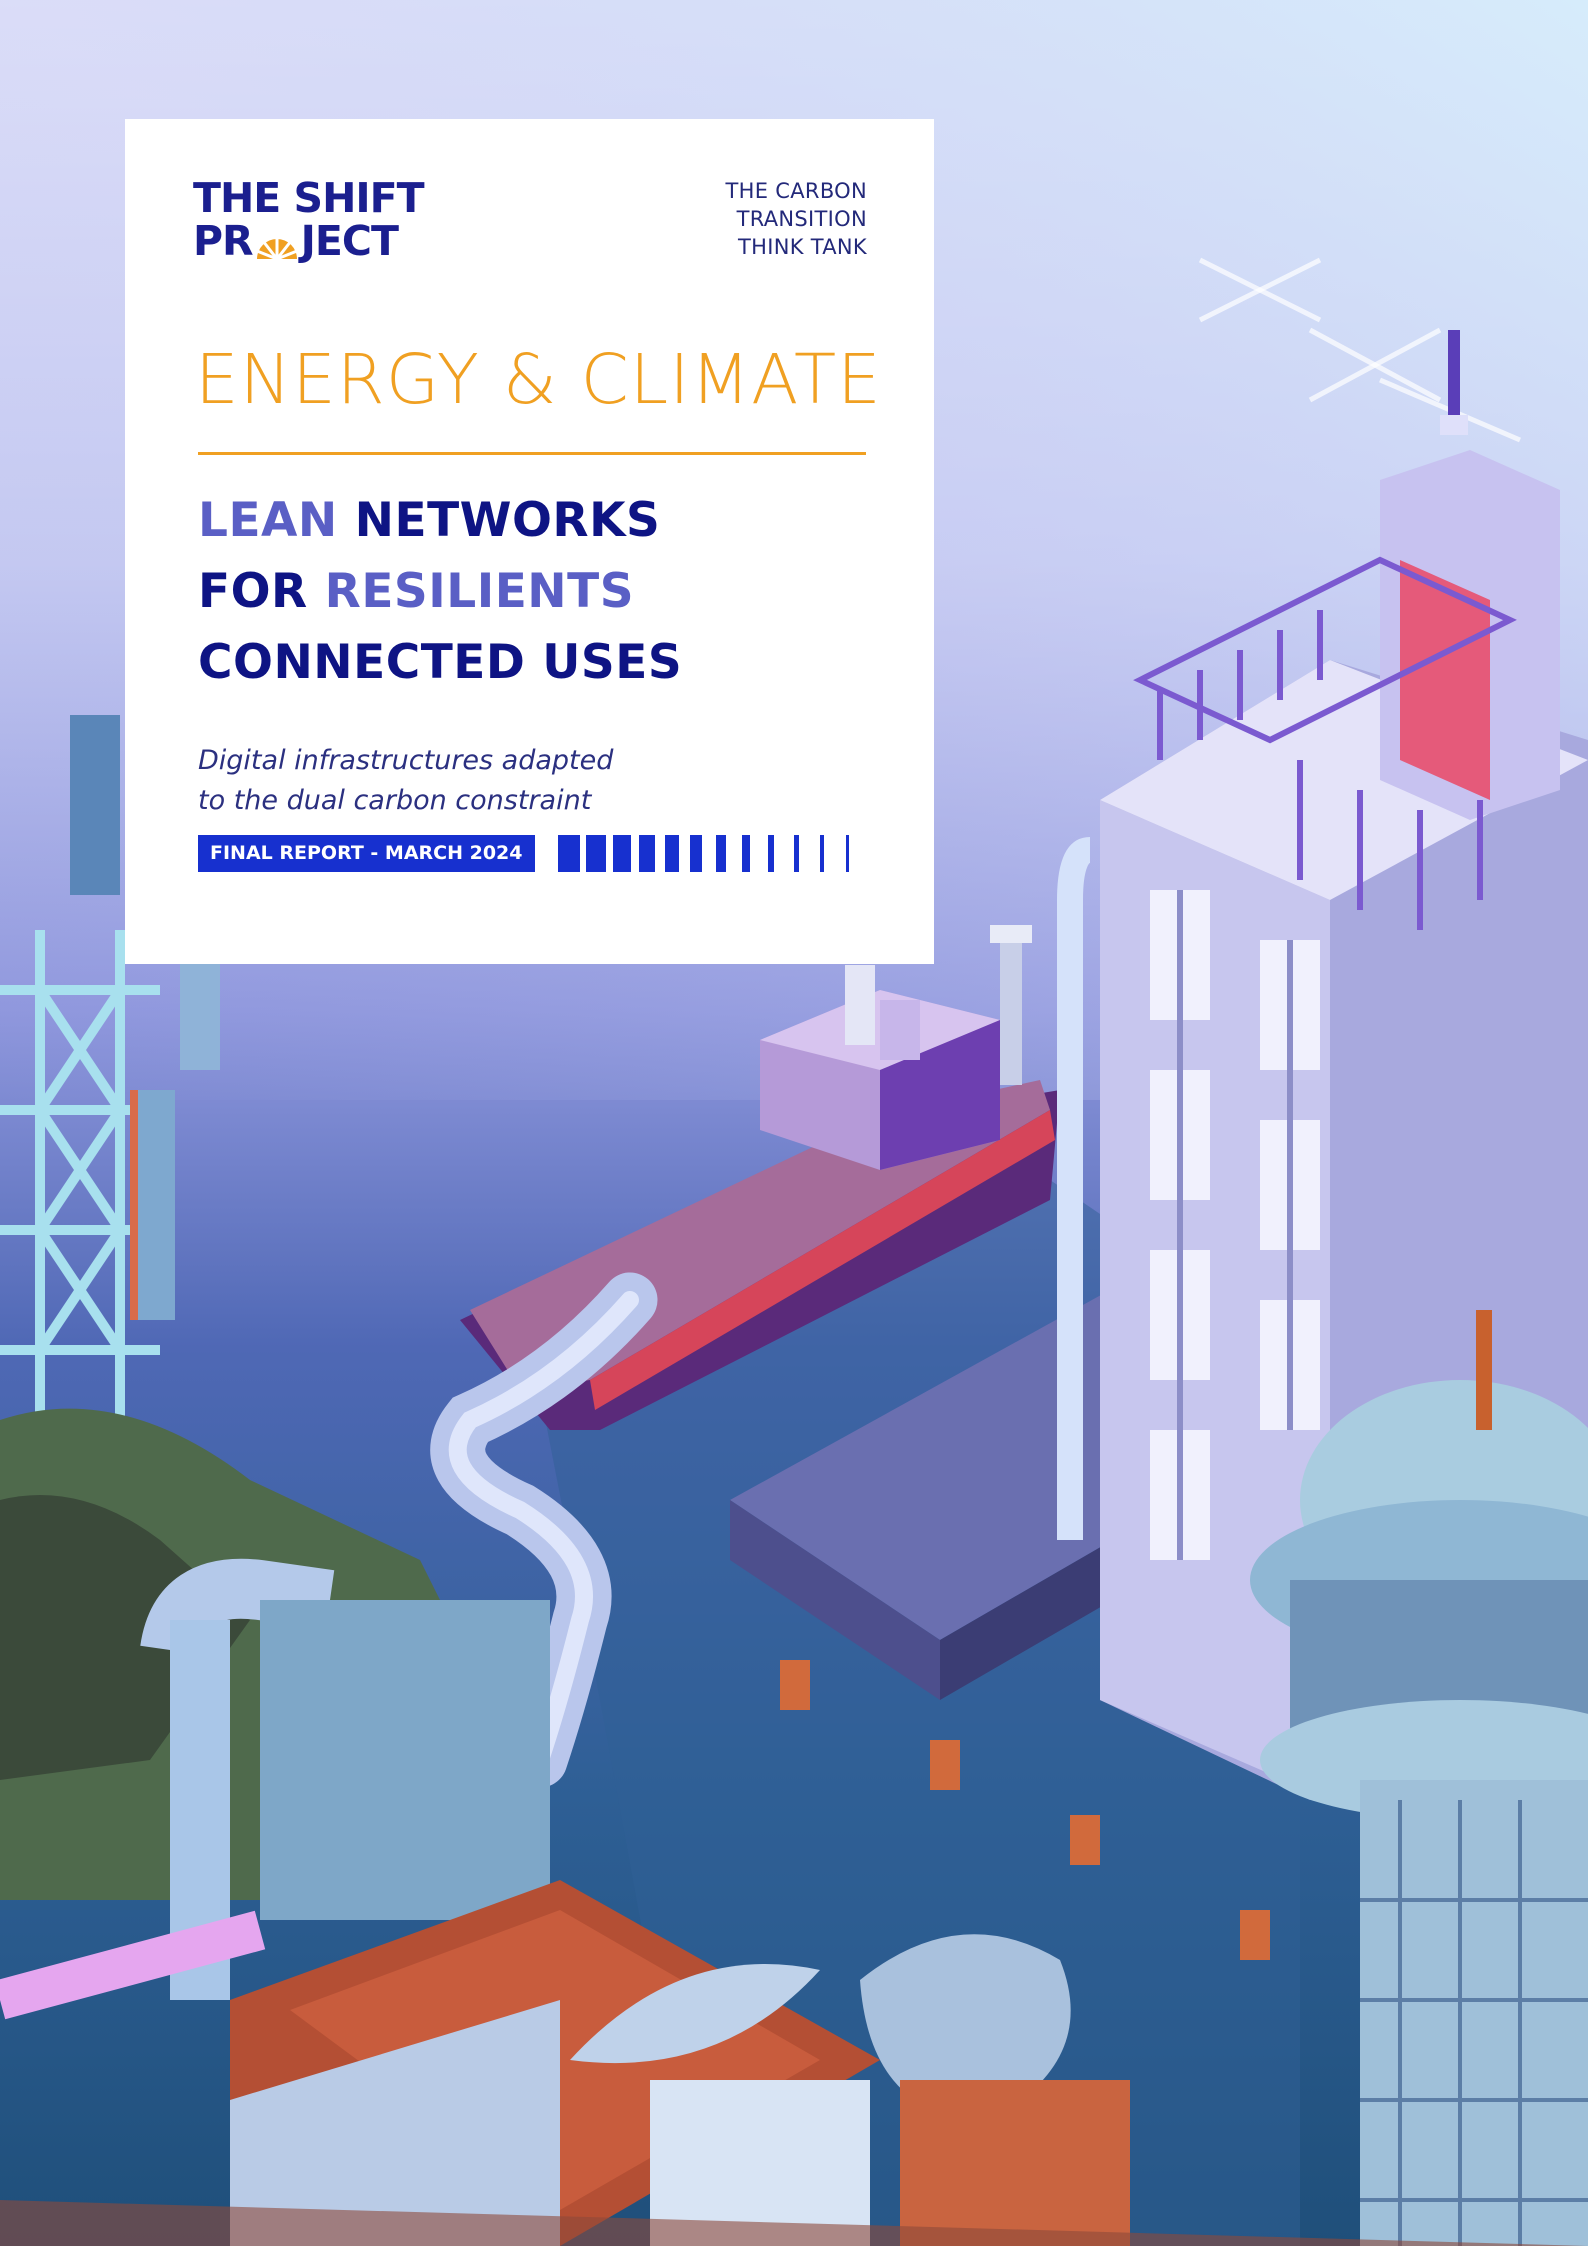 The image size is (1588, 2246). What do you see at coordinates (309, 198) in the screenshot?
I see `logo-line1: THE SHIFT` at bounding box center [309, 198].